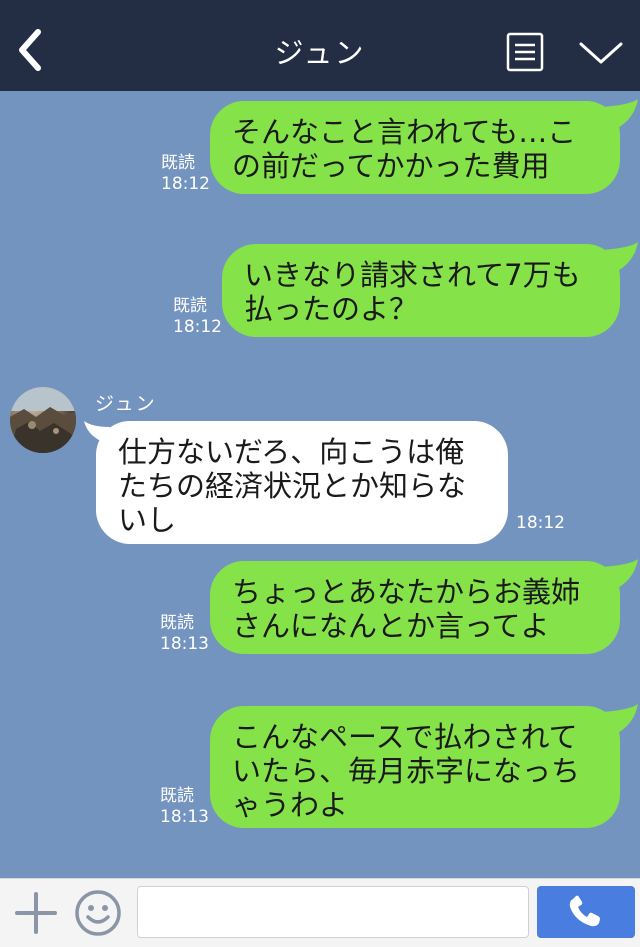 The height and width of the screenshot is (947, 640). I want to click on phone-icon, so click(584, 911).